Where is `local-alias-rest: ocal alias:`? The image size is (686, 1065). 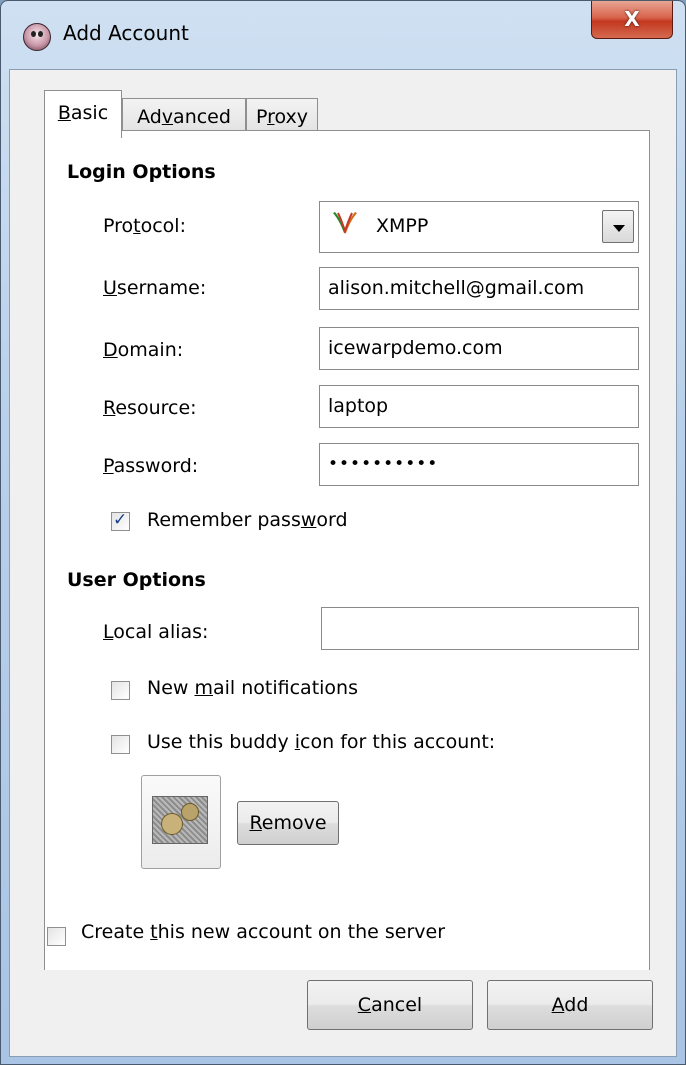
local-alias-rest: ocal alias: is located at coordinates (161, 632).